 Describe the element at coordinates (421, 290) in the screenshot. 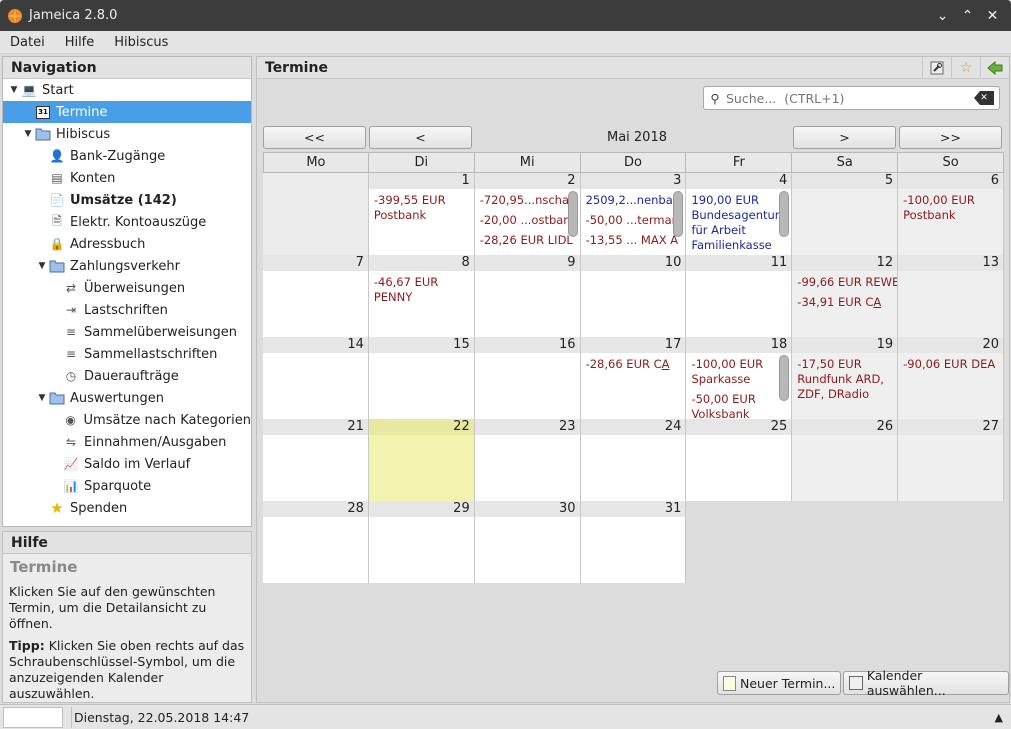

I see `event-item: -46,67 EUR PENNY` at that location.